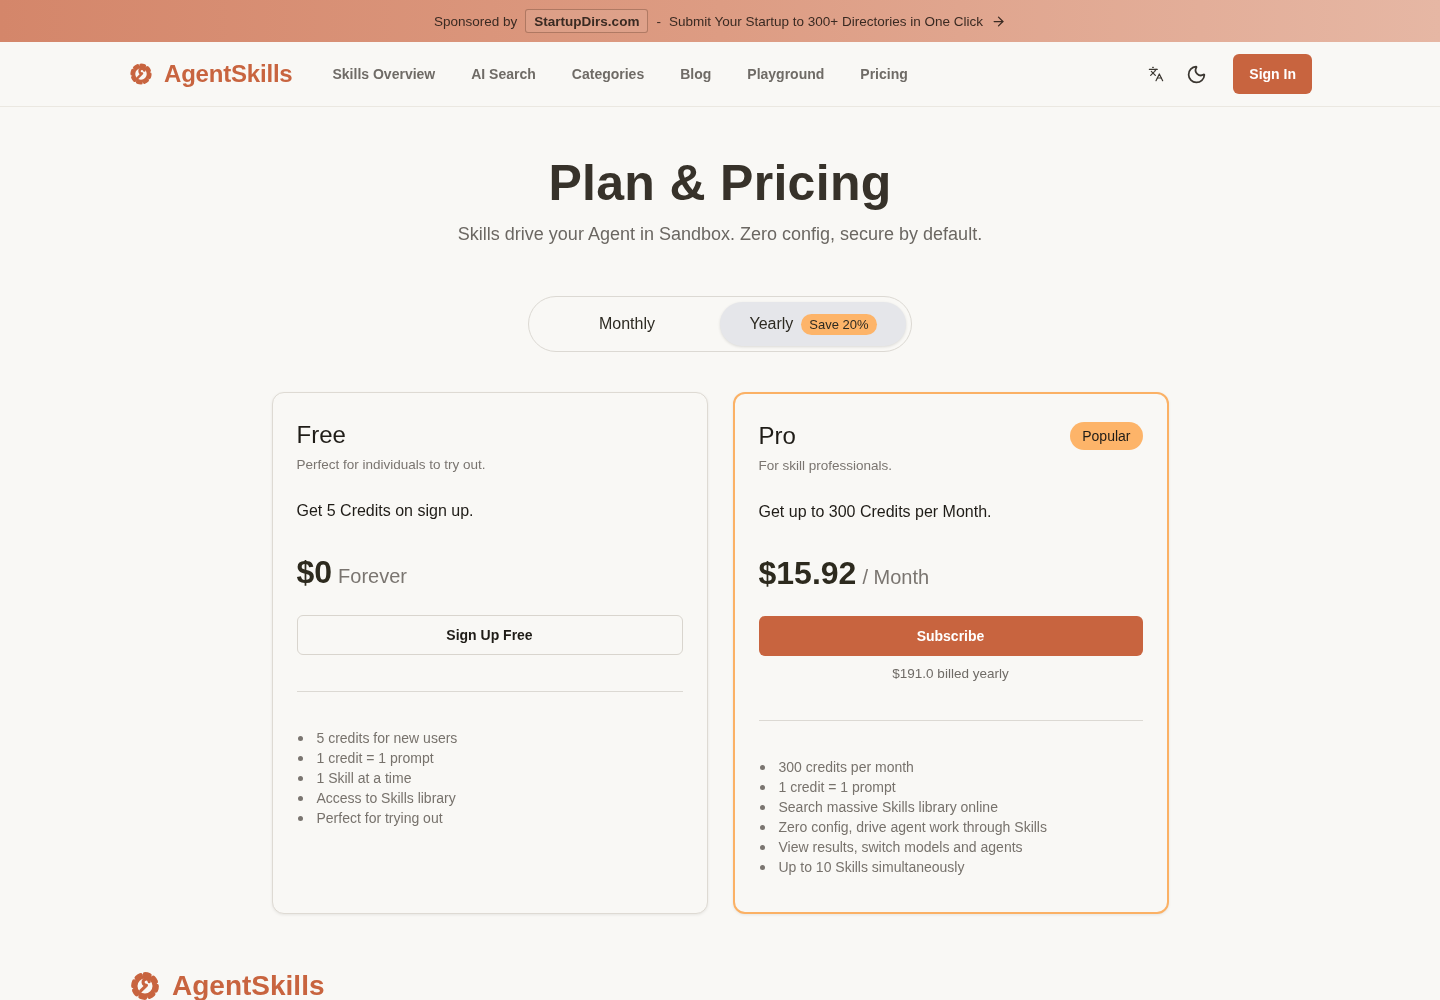 The image size is (1440, 1000). What do you see at coordinates (1197, 74) in the screenshot?
I see `moon-icon` at bounding box center [1197, 74].